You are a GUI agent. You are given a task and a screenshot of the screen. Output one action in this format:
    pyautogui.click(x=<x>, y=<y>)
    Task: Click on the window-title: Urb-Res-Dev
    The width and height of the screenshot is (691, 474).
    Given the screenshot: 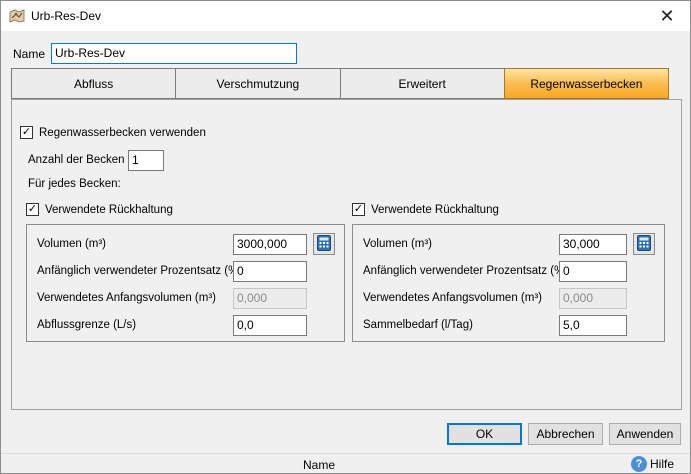 What is the action you would take?
    pyautogui.click(x=66, y=16)
    